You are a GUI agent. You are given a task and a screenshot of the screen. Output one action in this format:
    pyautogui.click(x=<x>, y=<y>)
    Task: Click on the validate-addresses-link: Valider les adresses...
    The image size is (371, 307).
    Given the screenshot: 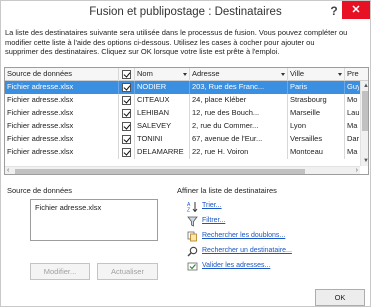 What is the action you would take?
    pyautogui.click(x=236, y=265)
    